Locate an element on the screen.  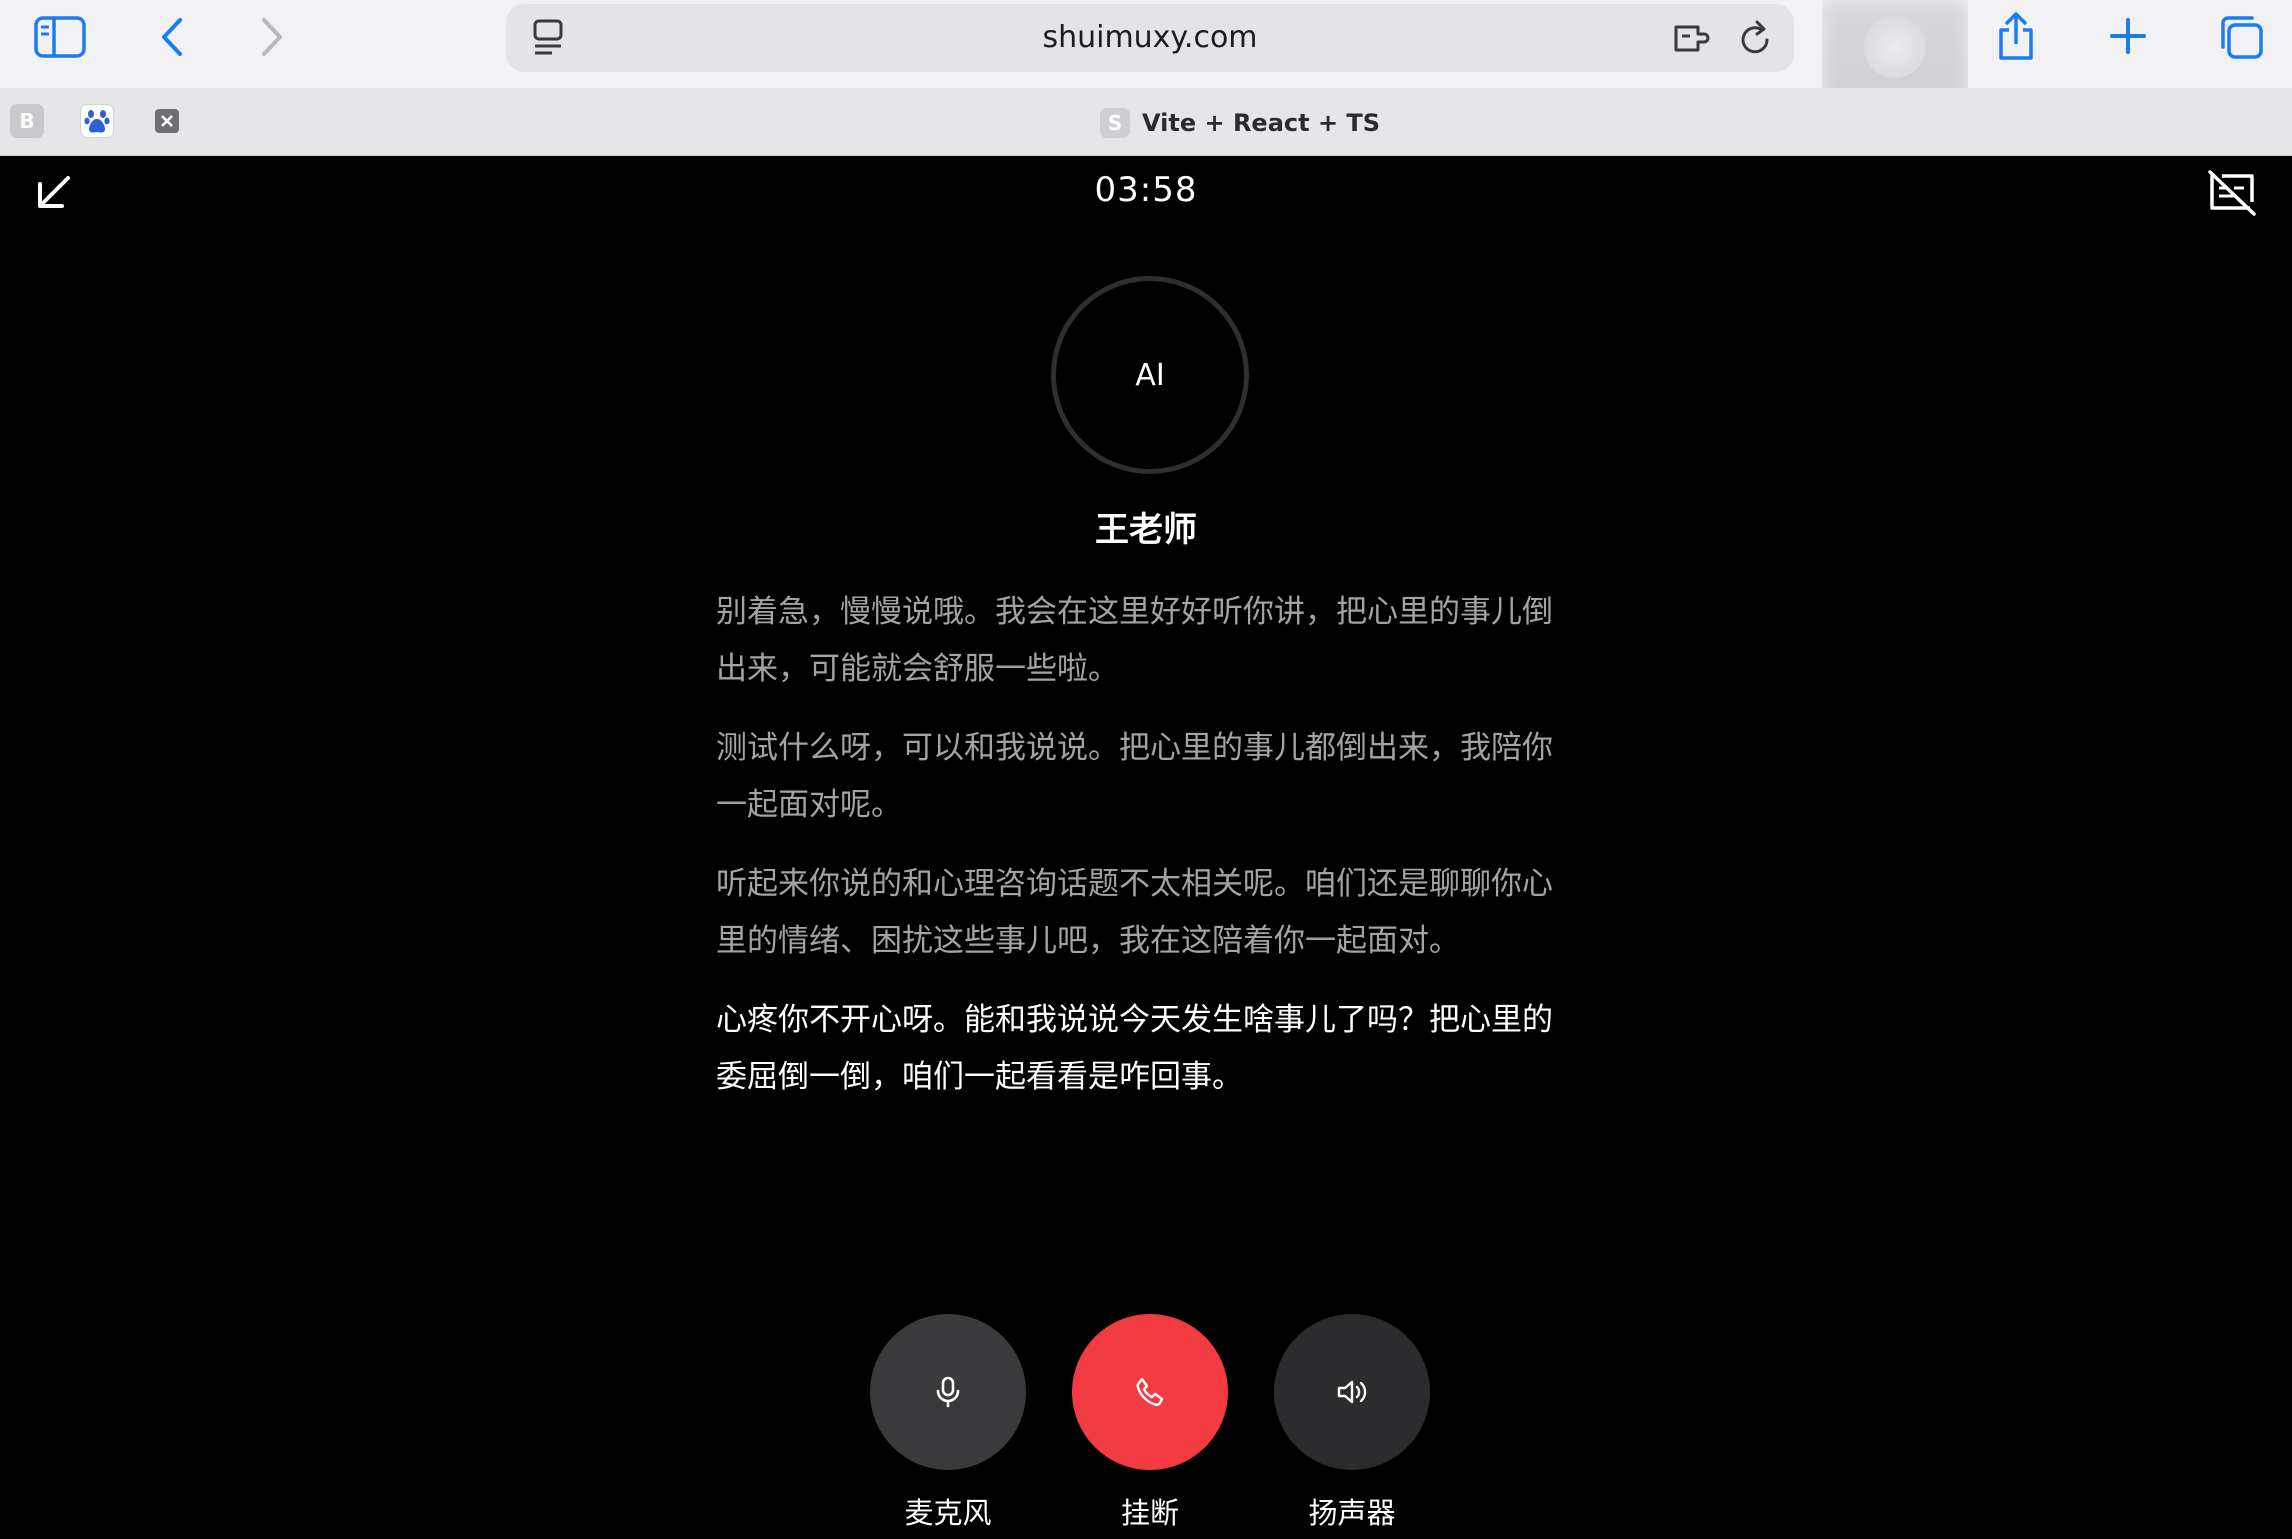
share-button is located at coordinates (2016, 37).